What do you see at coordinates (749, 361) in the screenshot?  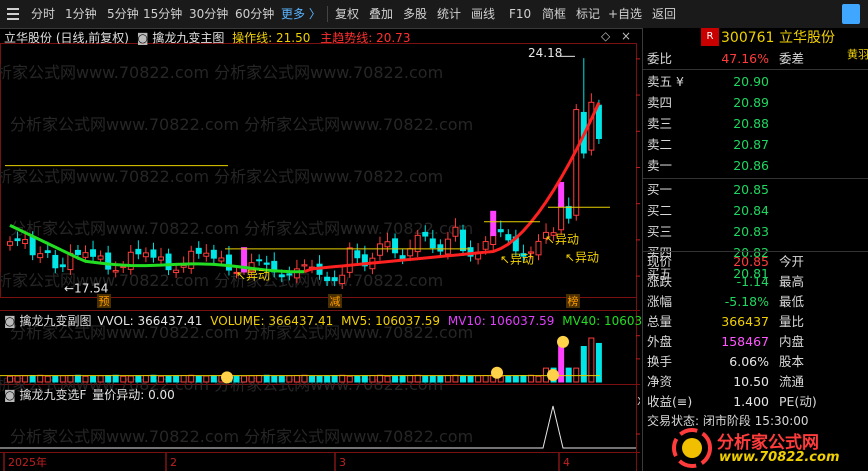 I see `stat-row-price: 6.06%` at bounding box center [749, 361].